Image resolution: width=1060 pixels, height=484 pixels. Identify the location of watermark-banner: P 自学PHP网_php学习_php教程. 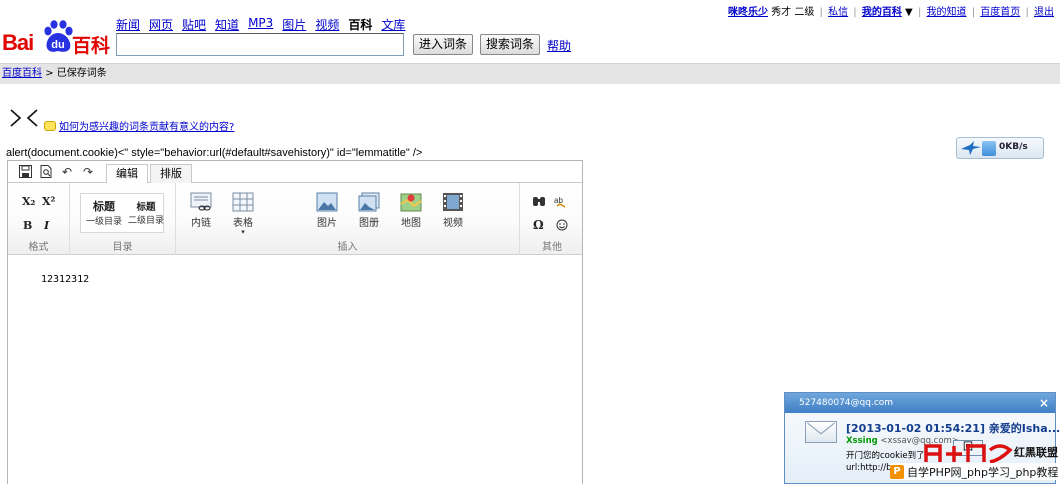
(975, 471).